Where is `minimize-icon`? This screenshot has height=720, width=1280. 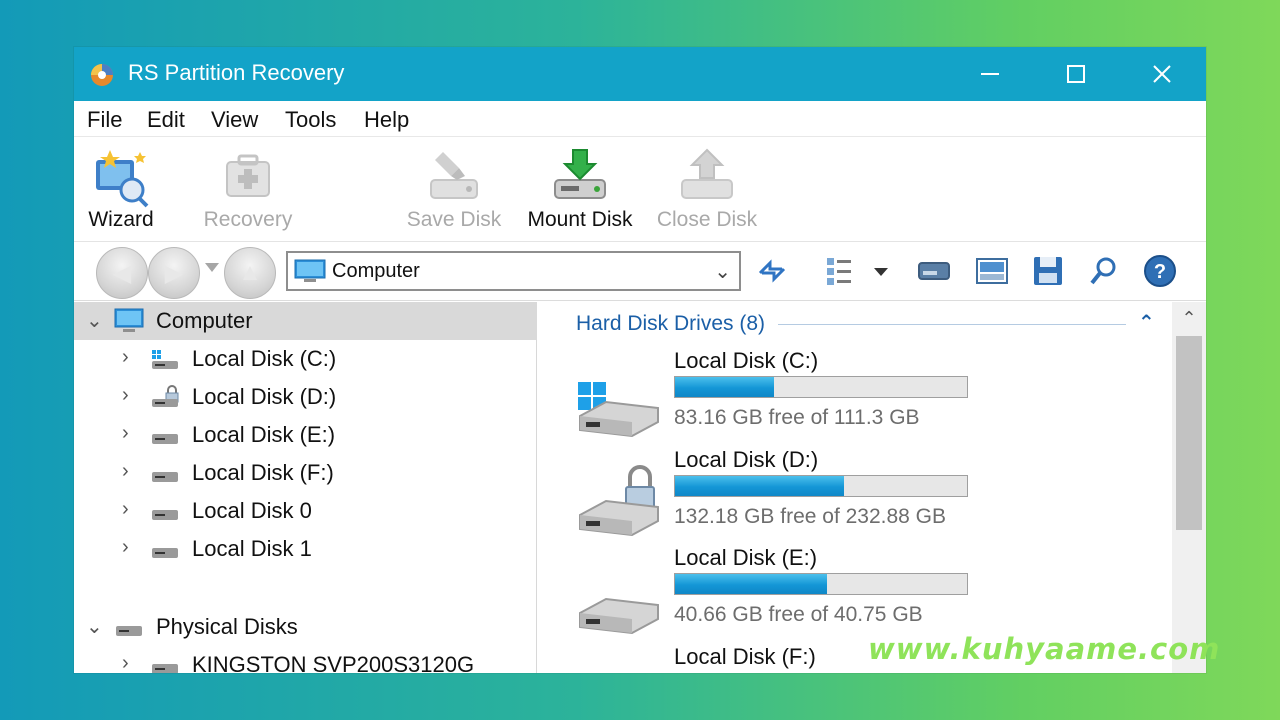 minimize-icon is located at coordinates (990, 74).